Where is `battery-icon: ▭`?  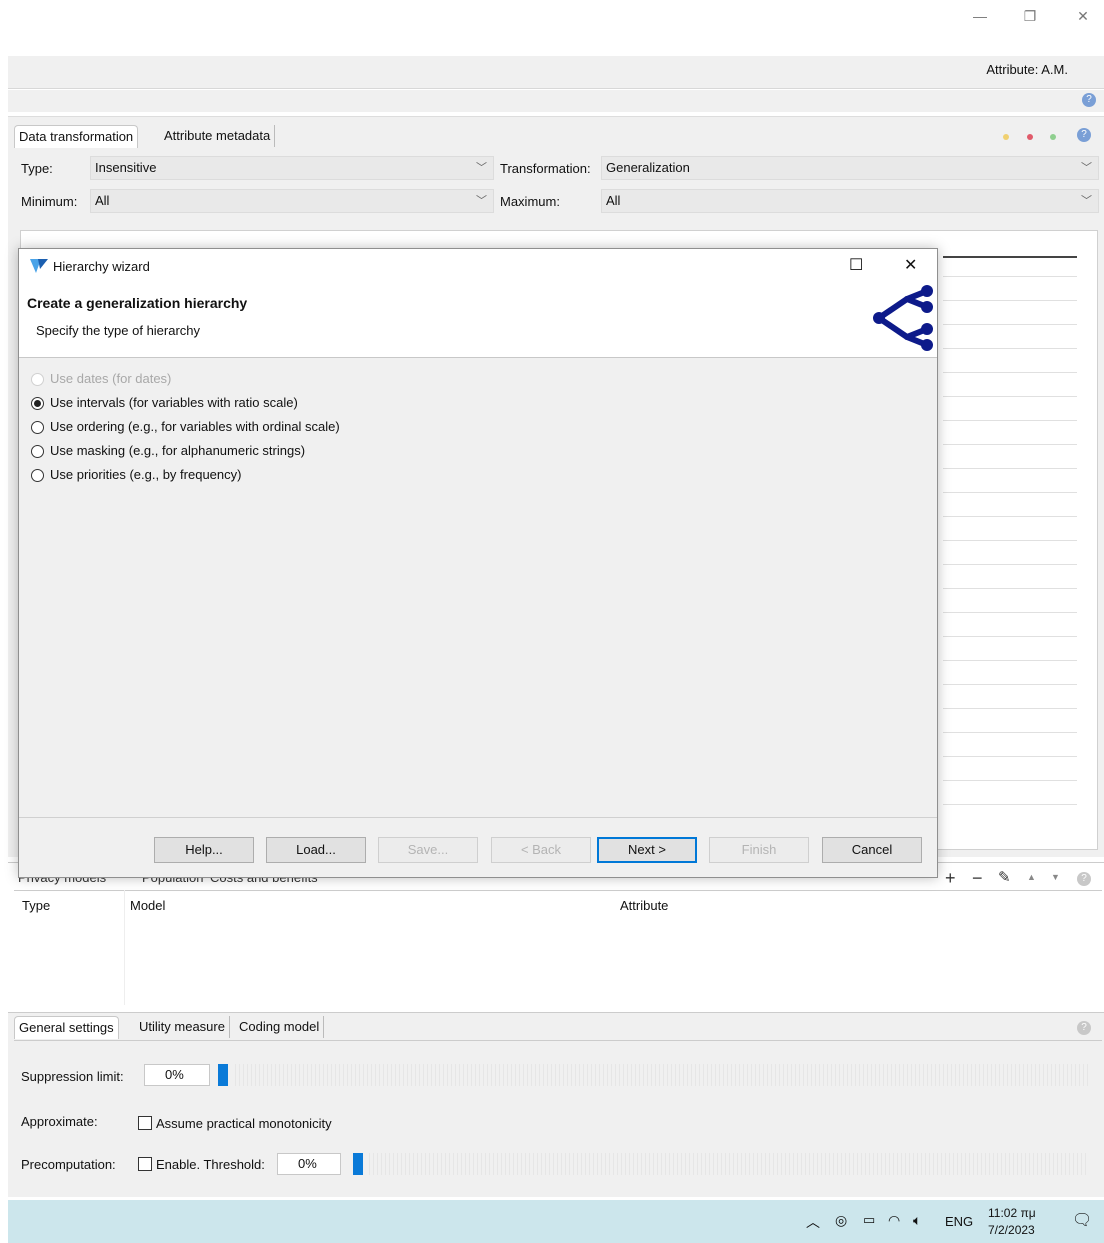
battery-icon: ▭ is located at coordinates (869, 1220).